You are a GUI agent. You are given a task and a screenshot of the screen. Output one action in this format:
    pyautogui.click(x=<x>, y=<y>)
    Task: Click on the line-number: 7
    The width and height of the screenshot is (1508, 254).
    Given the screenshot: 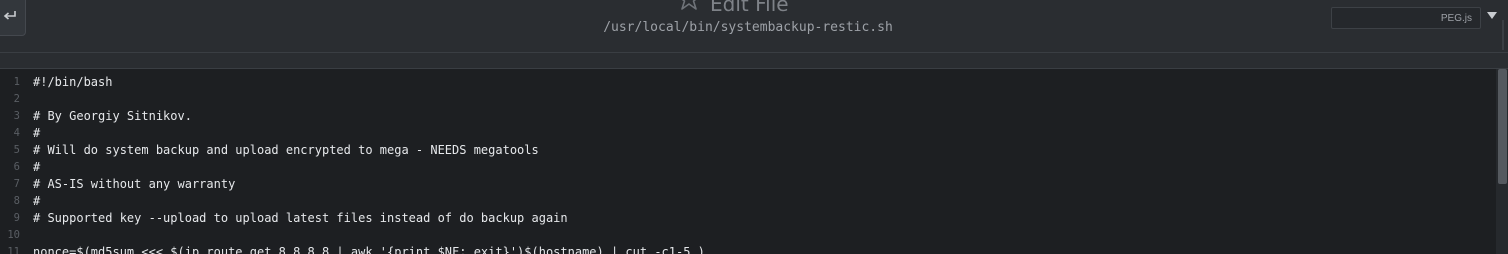 What is the action you would take?
    pyautogui.click(x=16, y=184)
    